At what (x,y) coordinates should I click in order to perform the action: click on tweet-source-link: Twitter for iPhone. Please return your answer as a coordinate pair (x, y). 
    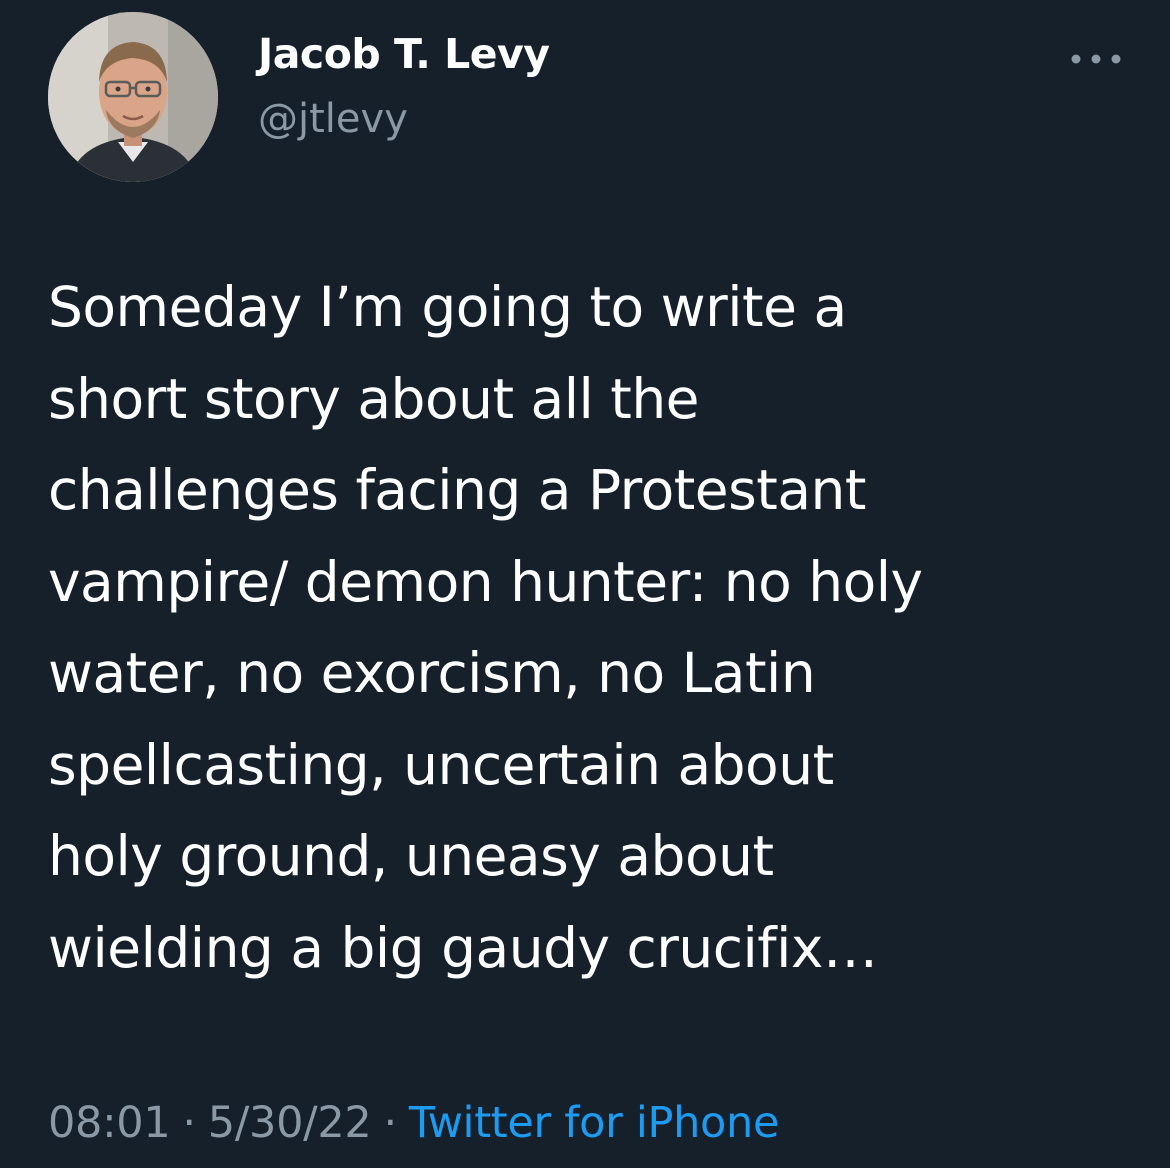
    Looking at the image, I should click on (594, 1123).